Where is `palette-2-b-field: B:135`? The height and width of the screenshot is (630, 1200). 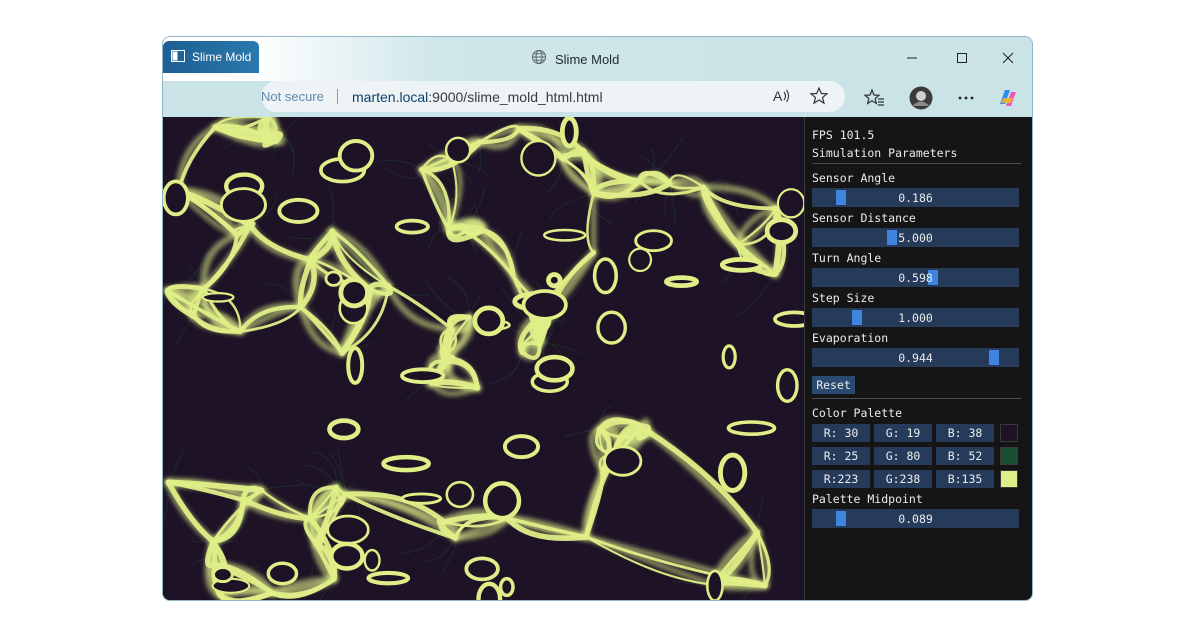
palette-2-b-field: B:135 is located at coordinates (965, 479).